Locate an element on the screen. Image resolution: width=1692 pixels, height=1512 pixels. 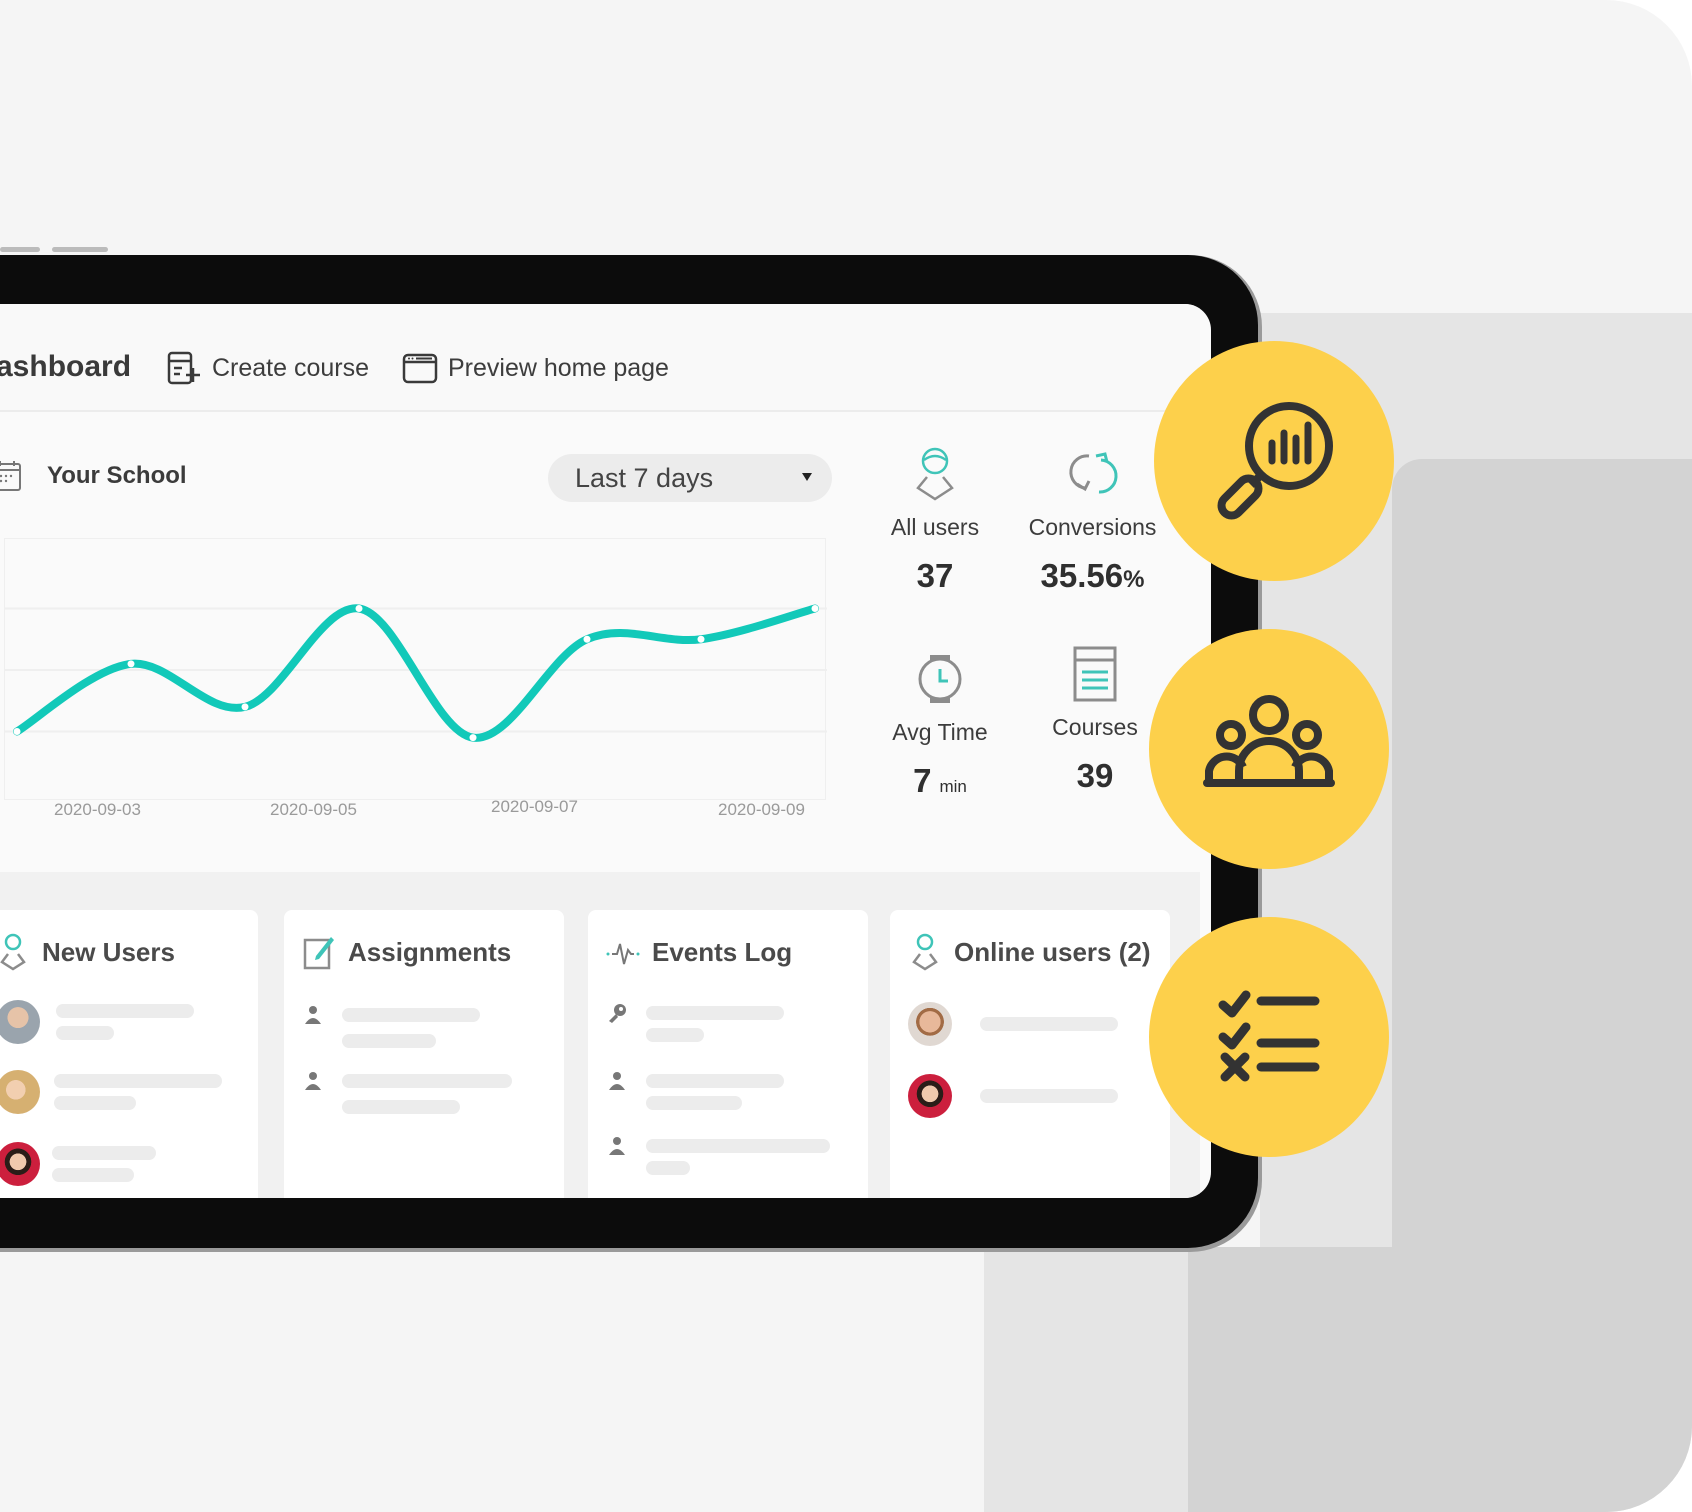
caret-down-icon is located at coordinates (807, 477).